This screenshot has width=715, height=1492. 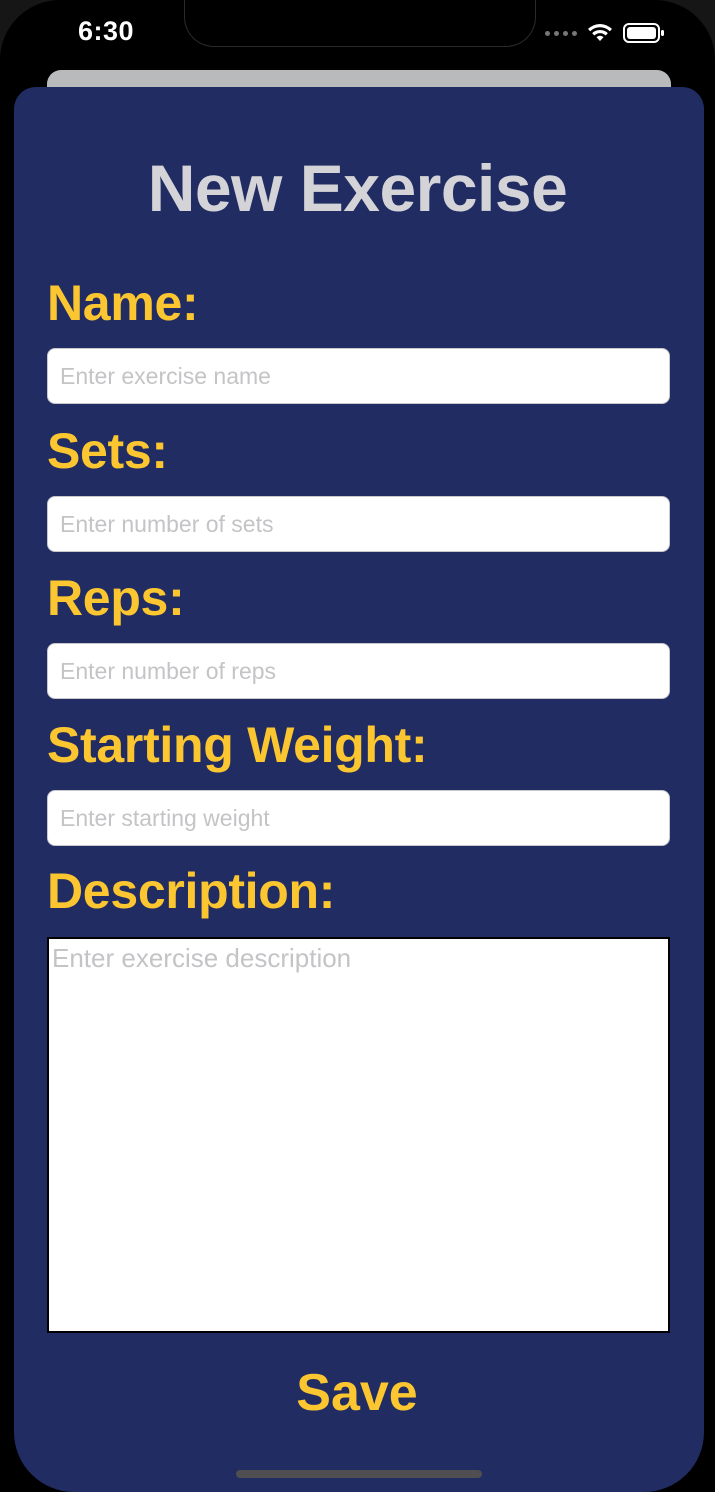 I want to click on page-title: New Exercise, so click(x=357, y=188).